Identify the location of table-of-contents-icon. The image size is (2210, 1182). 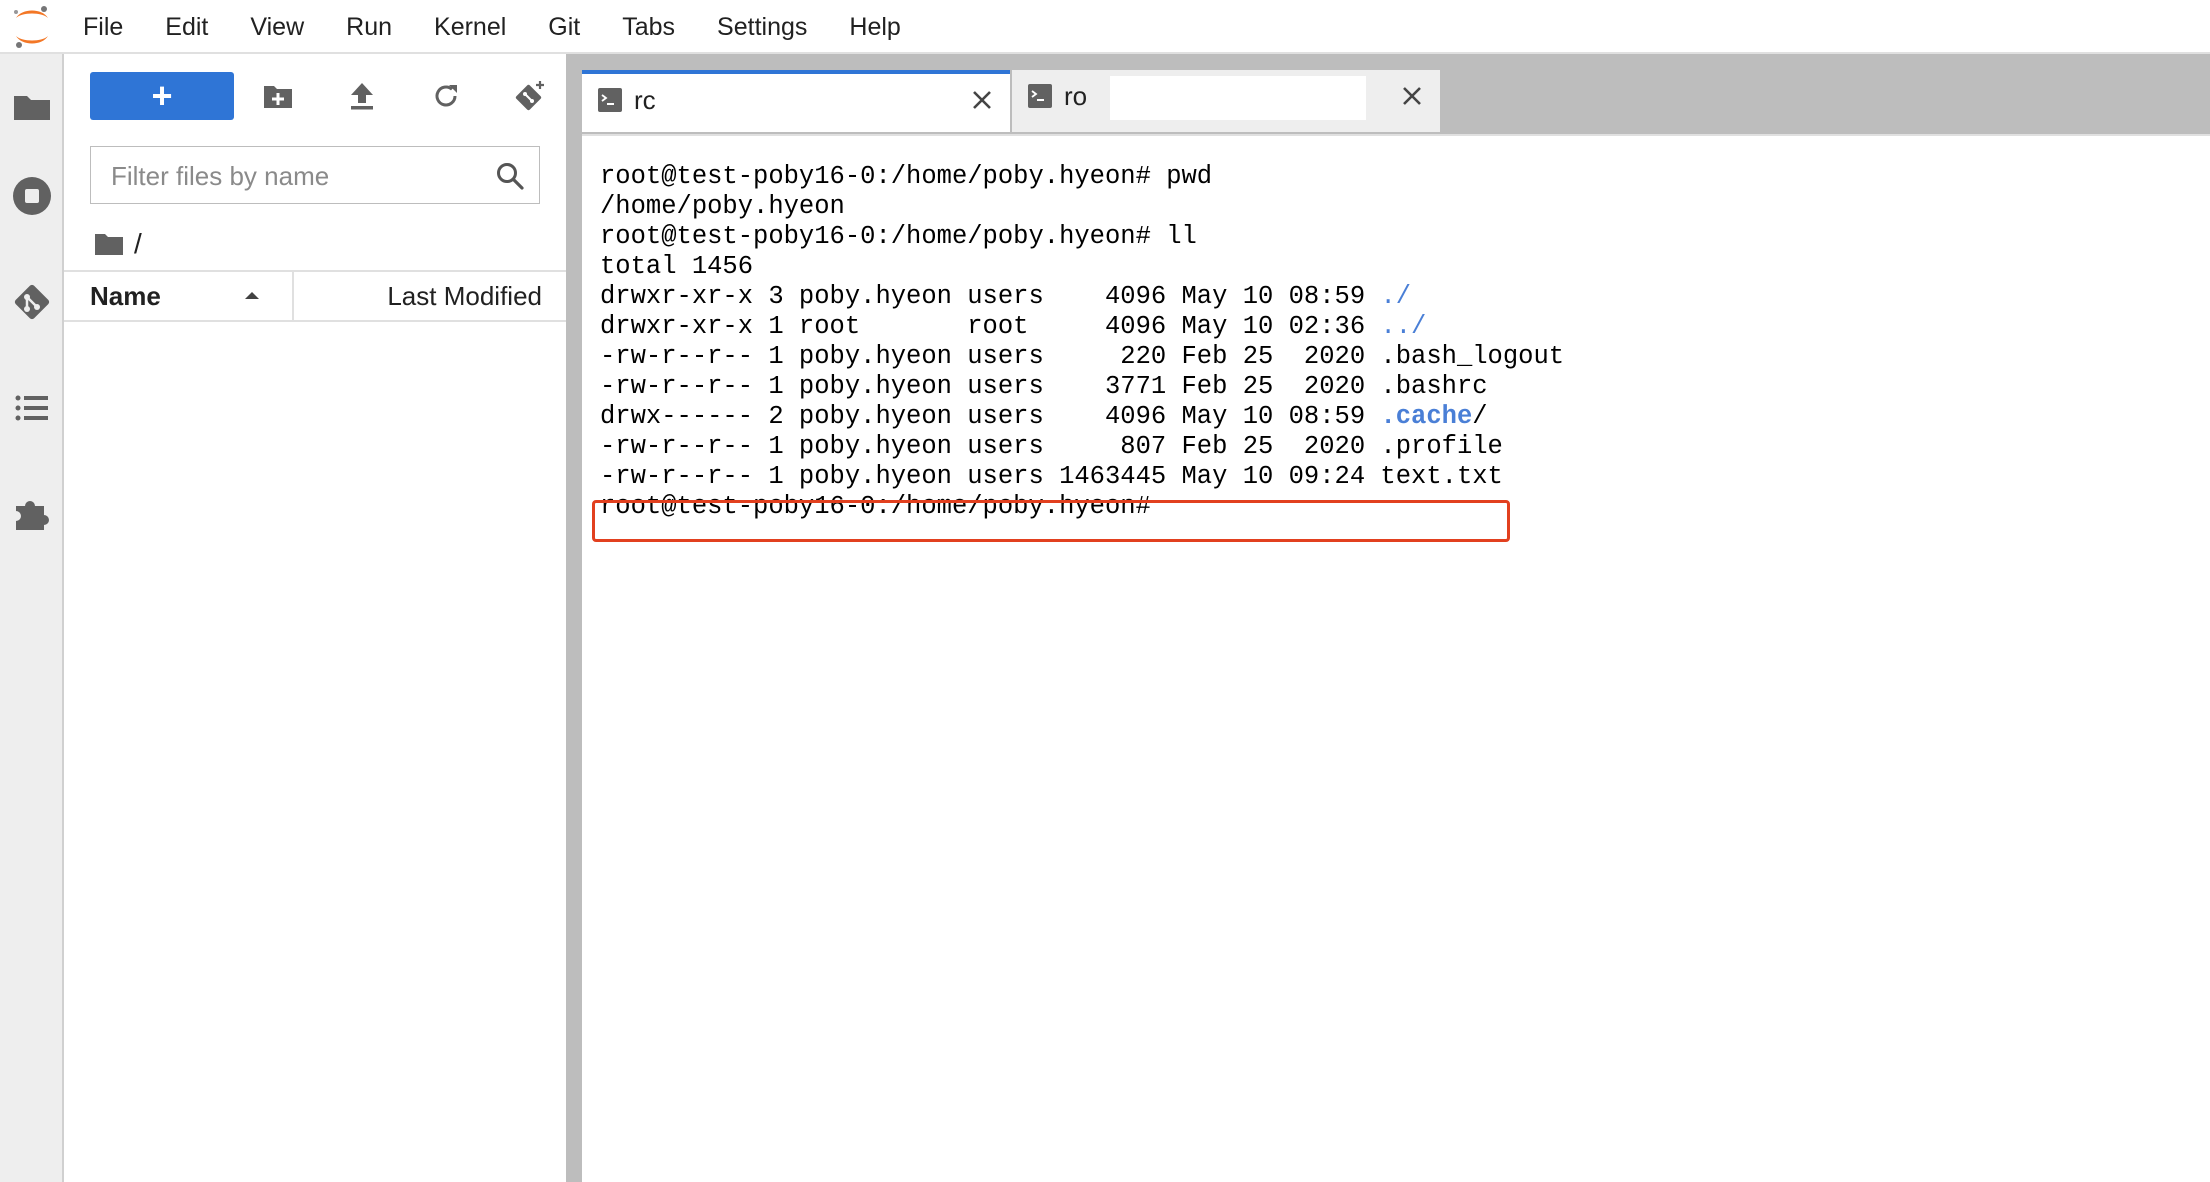
(32, 408).